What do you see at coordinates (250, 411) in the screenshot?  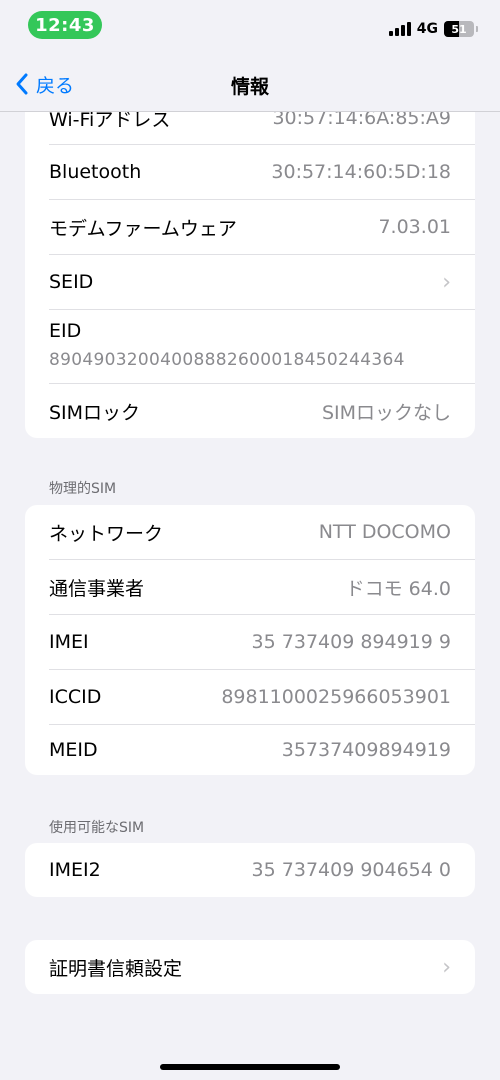 I see `sim-lock-row: SIMロック SIMロックなし` at bounding box center [250, 411].